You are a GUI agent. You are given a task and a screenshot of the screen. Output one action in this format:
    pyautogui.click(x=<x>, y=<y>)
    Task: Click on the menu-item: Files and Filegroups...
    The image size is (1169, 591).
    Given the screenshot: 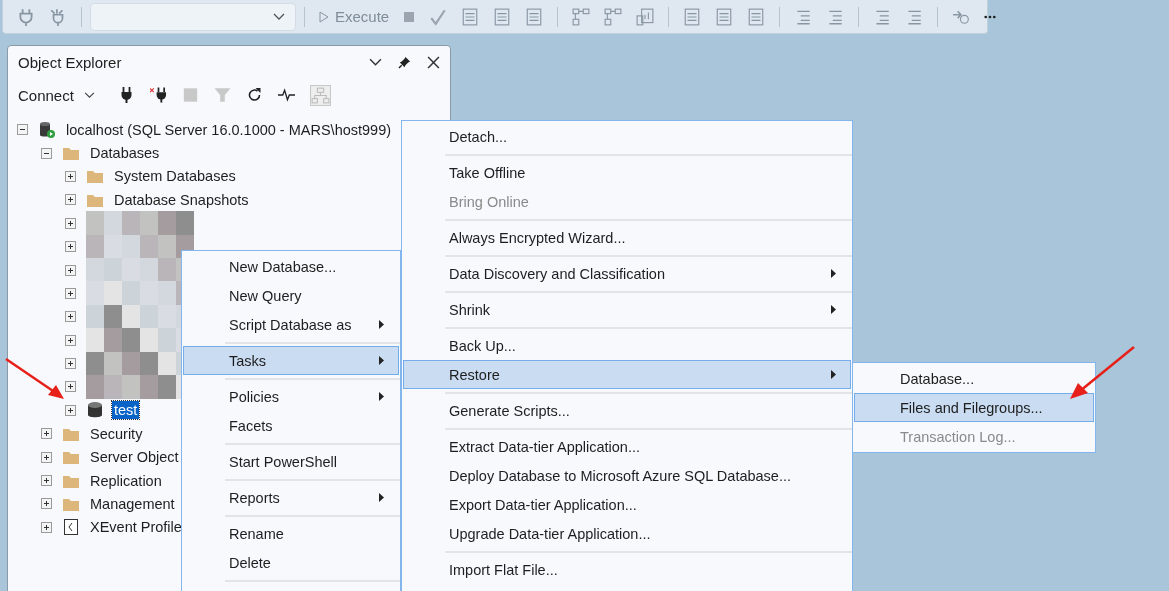 What is the action you would take?
    pyautogui.click(x=974, y=407)
    